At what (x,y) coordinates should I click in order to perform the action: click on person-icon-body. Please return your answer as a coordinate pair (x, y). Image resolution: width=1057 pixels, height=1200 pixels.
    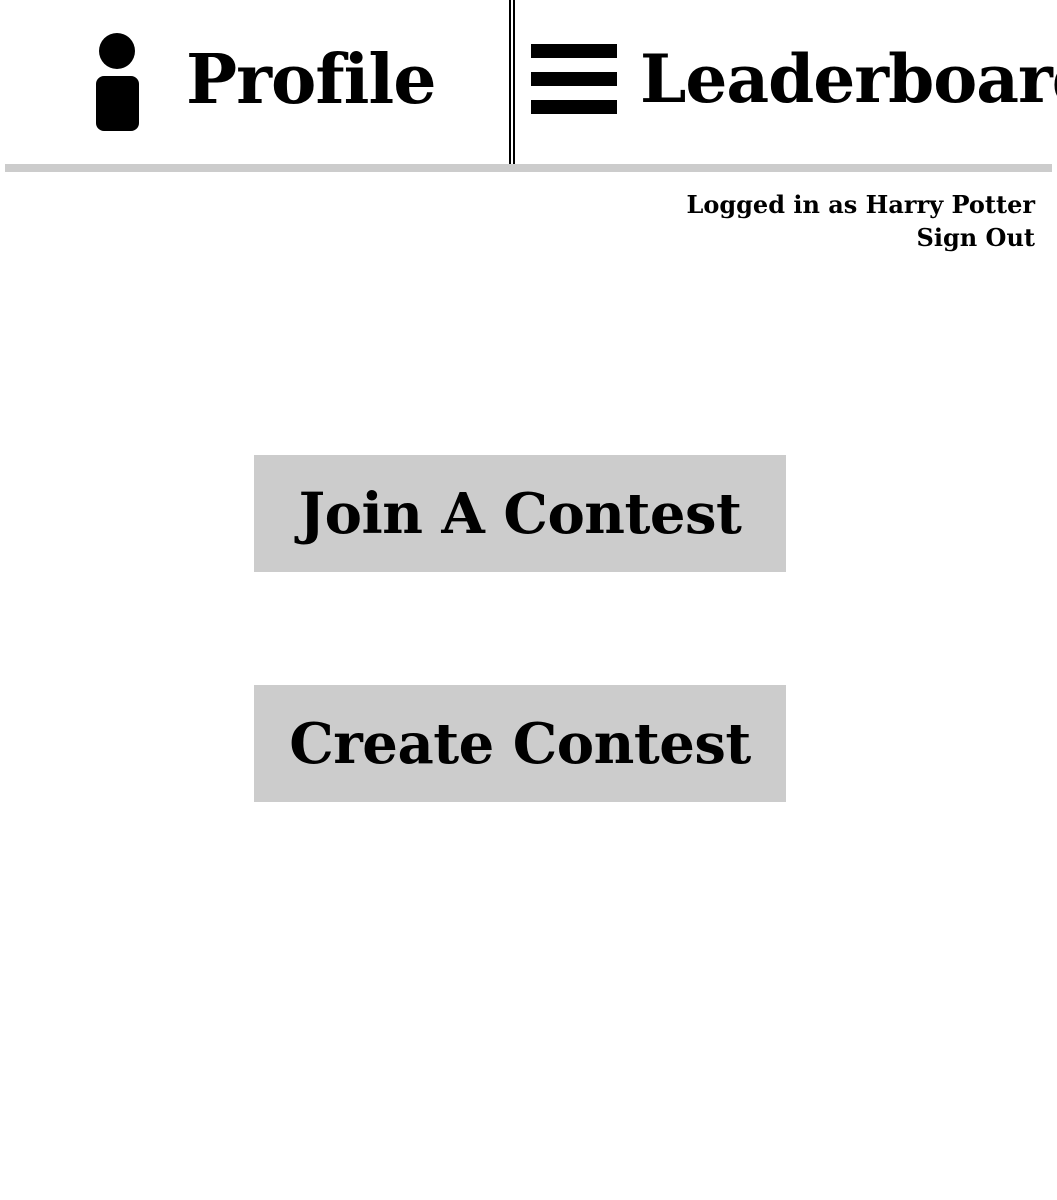
    Looking at the image, I should click on (117, 103).